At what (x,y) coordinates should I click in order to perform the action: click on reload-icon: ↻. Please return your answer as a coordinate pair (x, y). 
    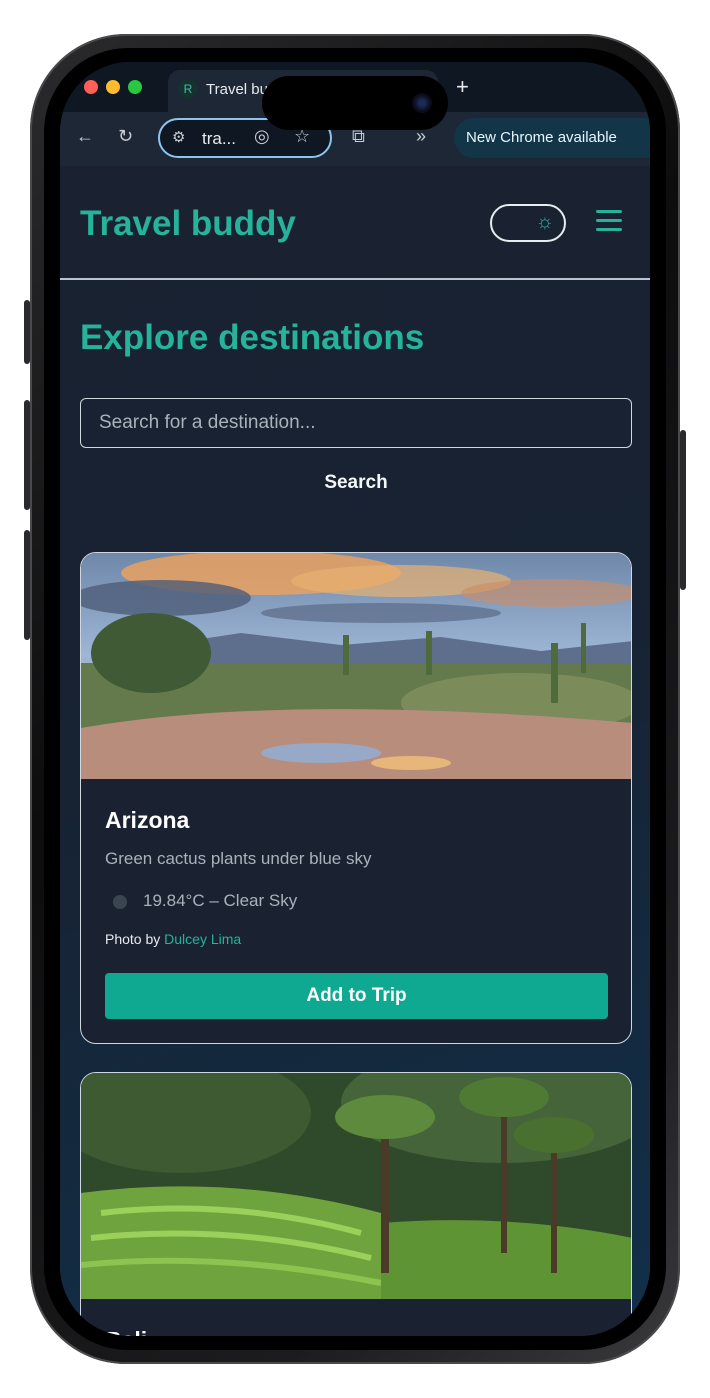
    Looking at the image, I should click on (125, 136).